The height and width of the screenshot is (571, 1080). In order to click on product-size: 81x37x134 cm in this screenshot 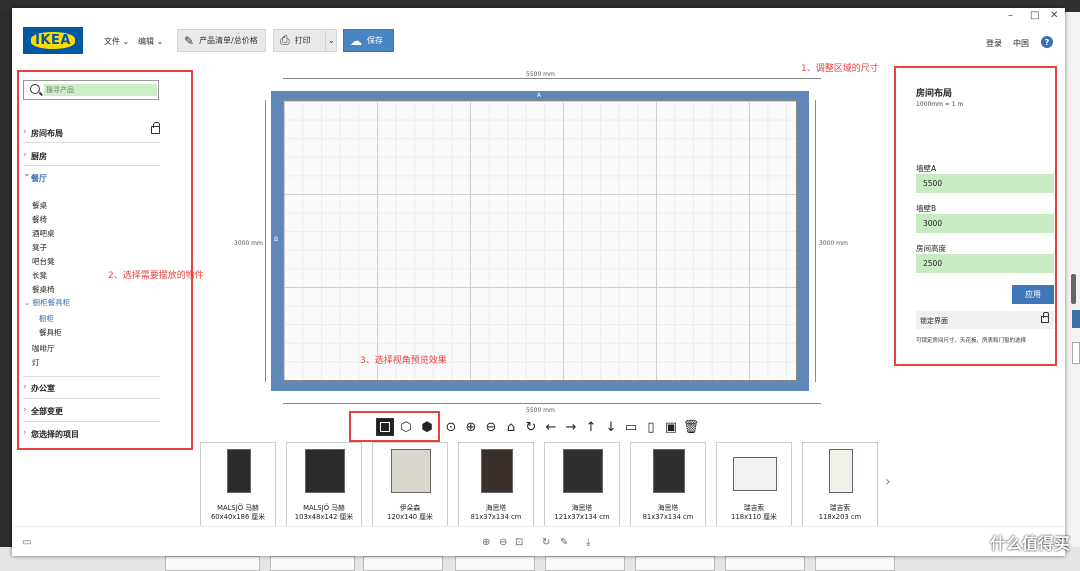, I will do `click(668, 516)`.